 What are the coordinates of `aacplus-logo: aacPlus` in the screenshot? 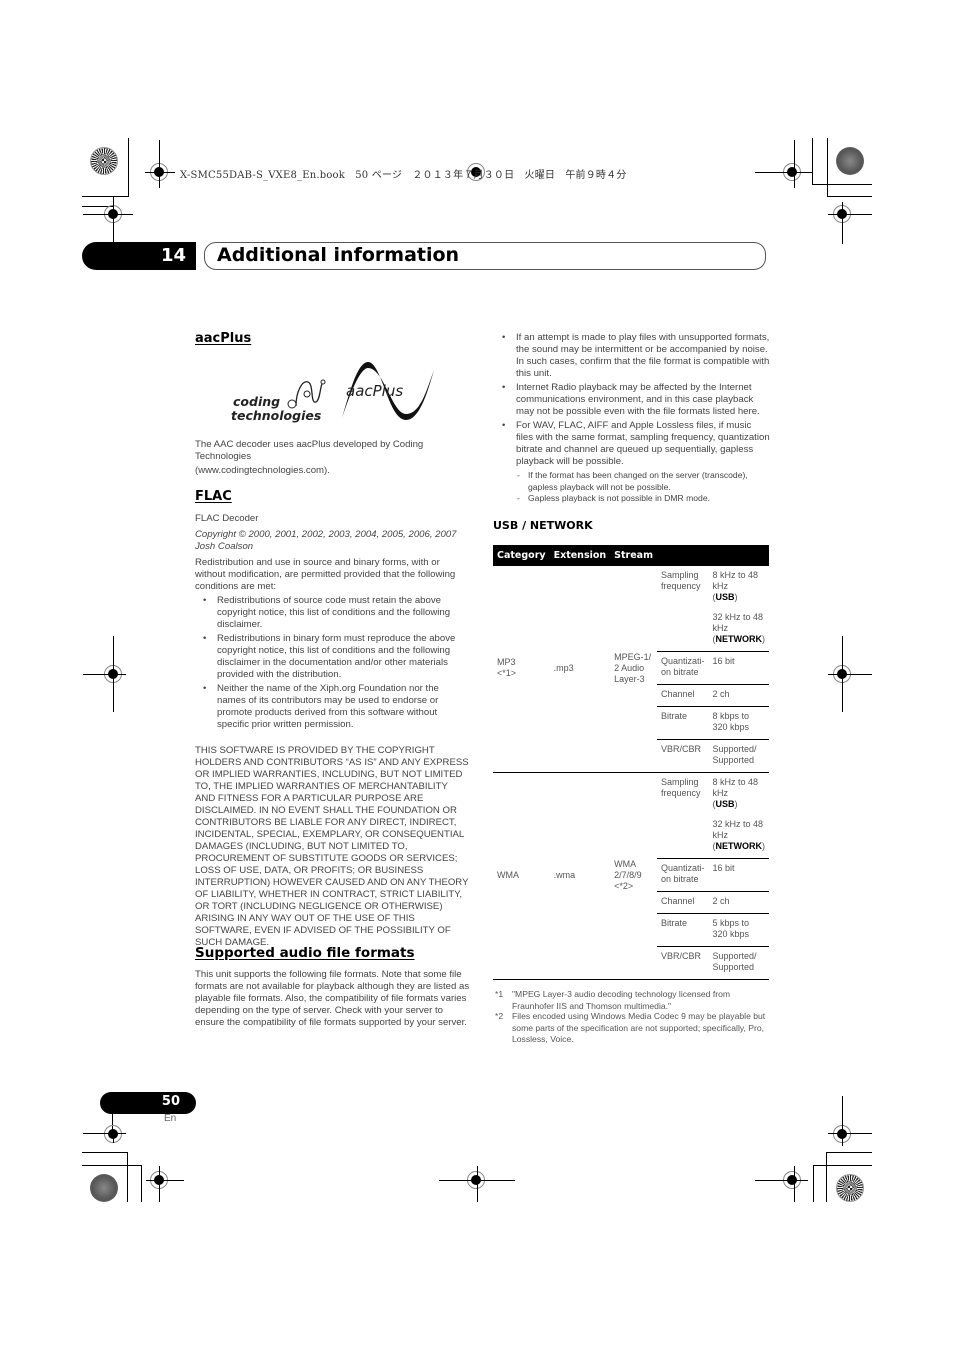 It's located at (388, 390).